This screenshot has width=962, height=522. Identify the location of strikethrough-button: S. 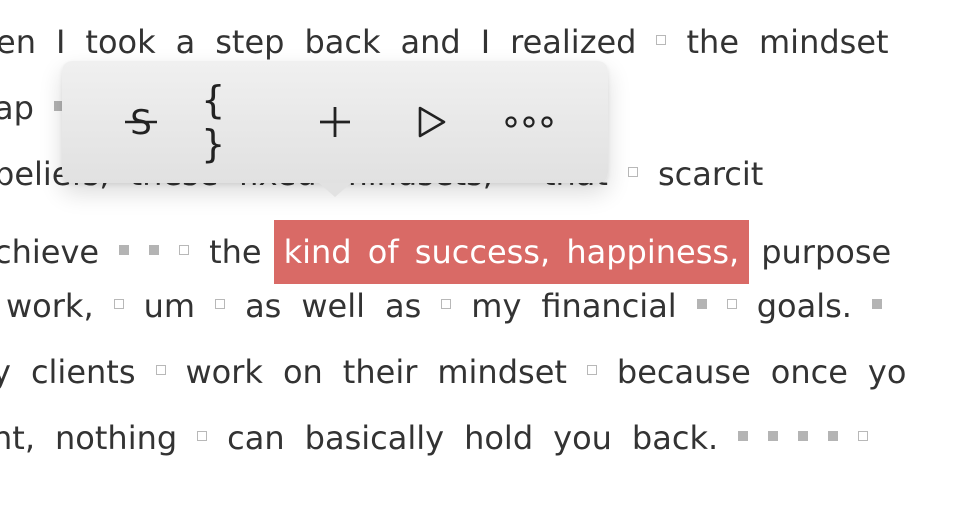
(141, 122).